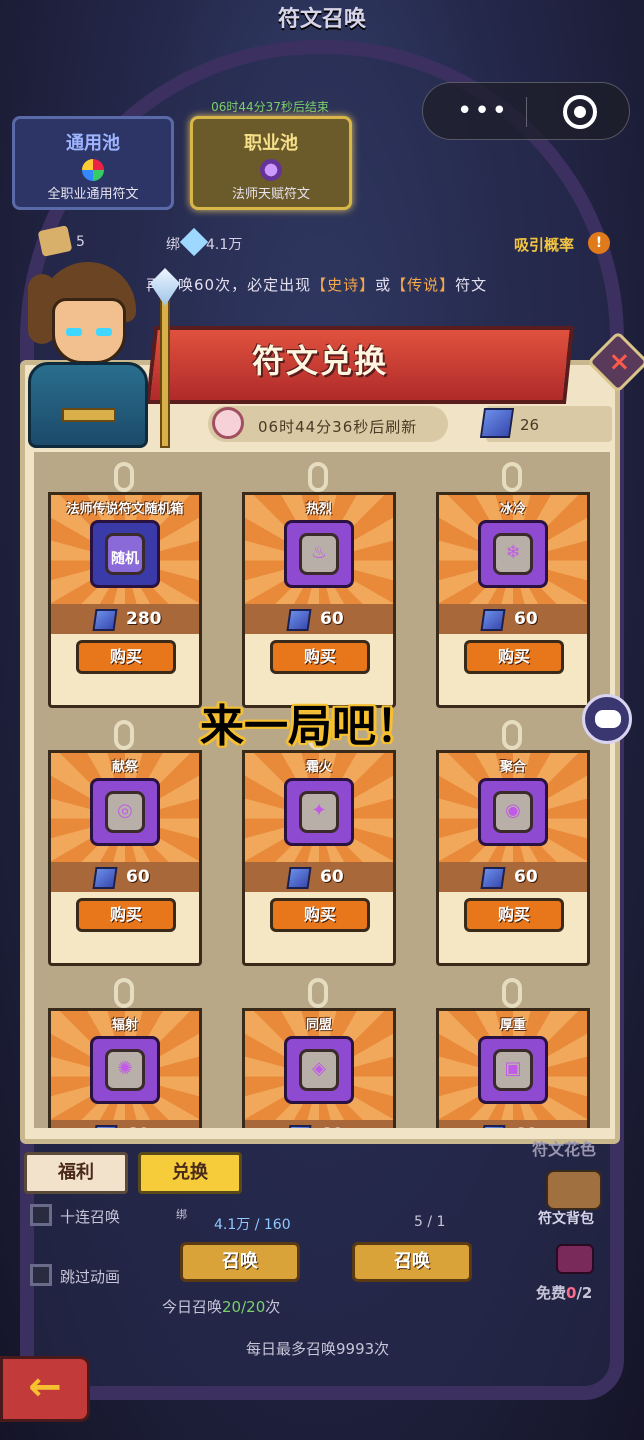 The image size is (644, 1440). What do you see at coordinates (619, 361) in the screenshot?
I see `close-icon: ×` at bounding box center [619, 361].